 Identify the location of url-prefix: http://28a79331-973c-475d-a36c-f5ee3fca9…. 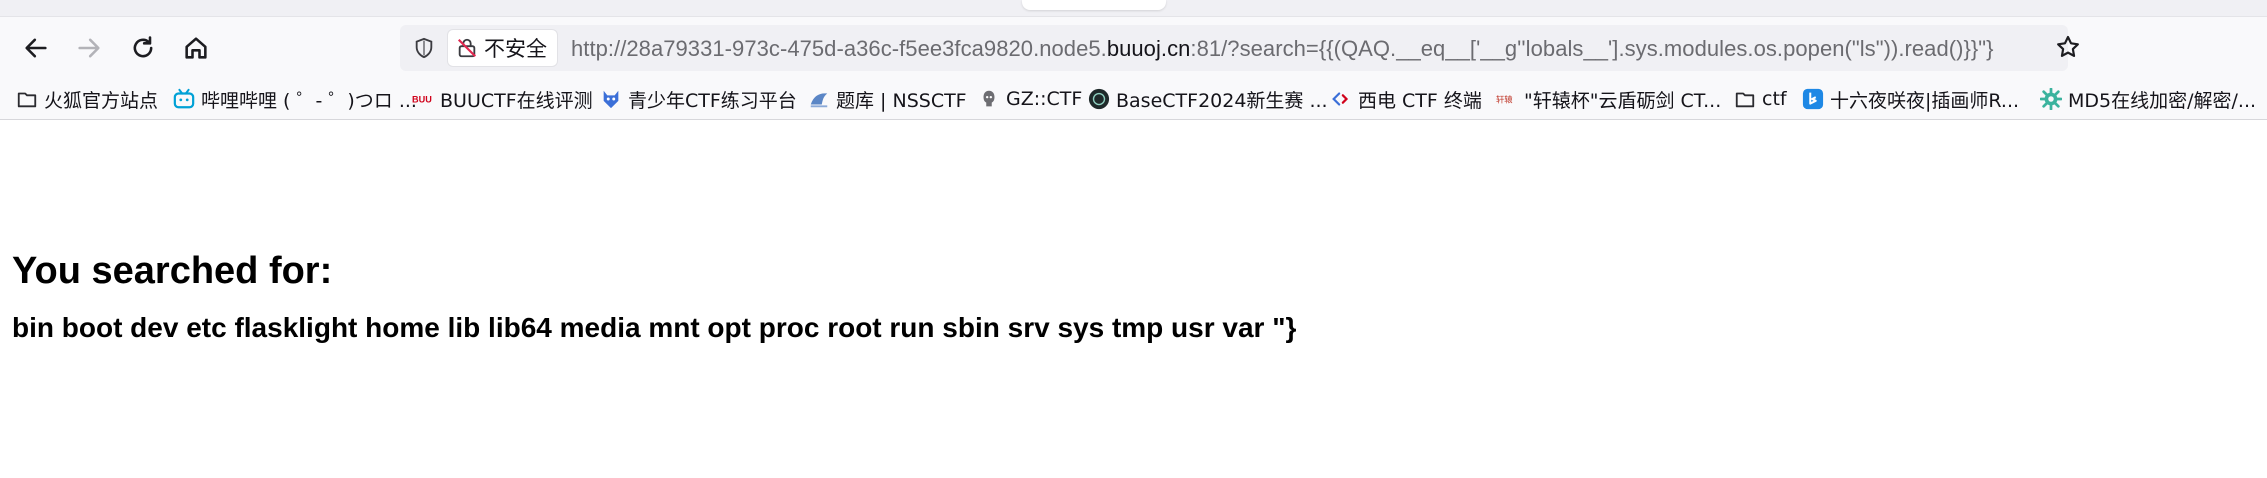
(839, 48).